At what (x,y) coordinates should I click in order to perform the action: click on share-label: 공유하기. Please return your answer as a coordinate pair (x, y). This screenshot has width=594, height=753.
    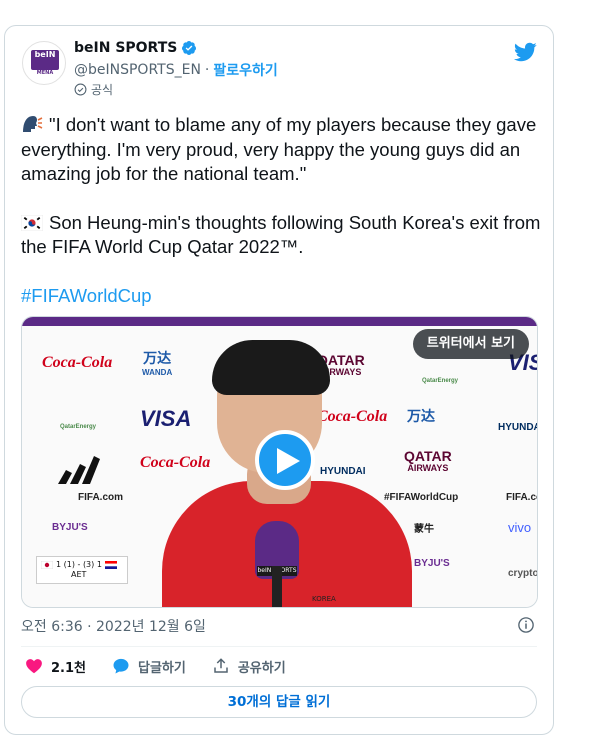
    Looking at the image, I should click on (261, 668).